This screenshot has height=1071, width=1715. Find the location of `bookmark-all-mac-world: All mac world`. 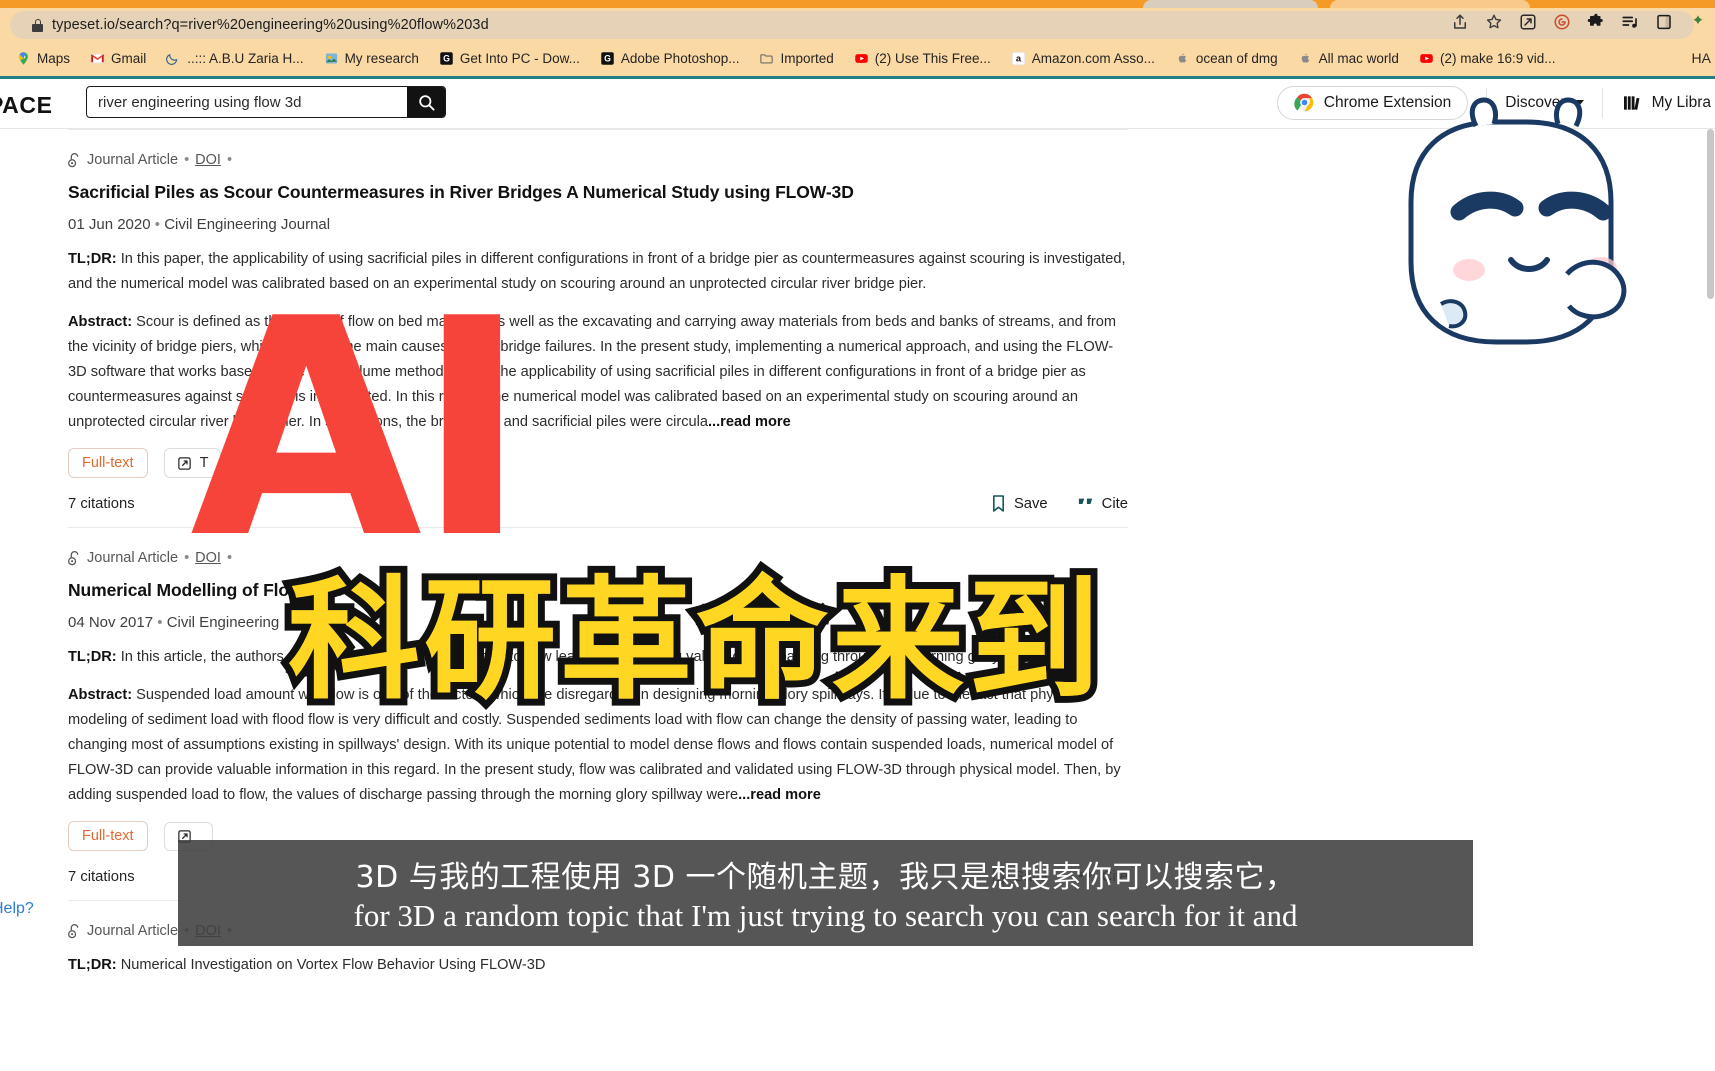

bookmark-all-mac-world: All mac world is located at coordinates (1348, 58).